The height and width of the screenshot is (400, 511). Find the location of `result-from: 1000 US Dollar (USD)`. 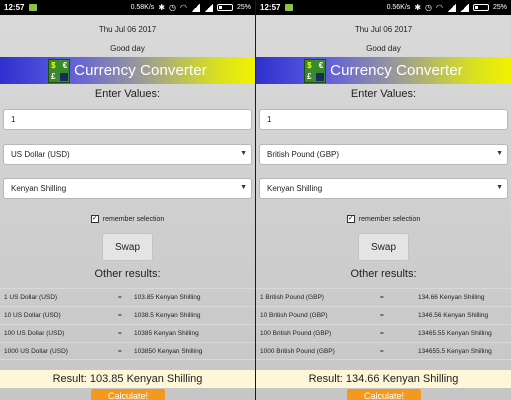

result-from: 1000 US Dollar (USD) is located at coordinates (36, 351).